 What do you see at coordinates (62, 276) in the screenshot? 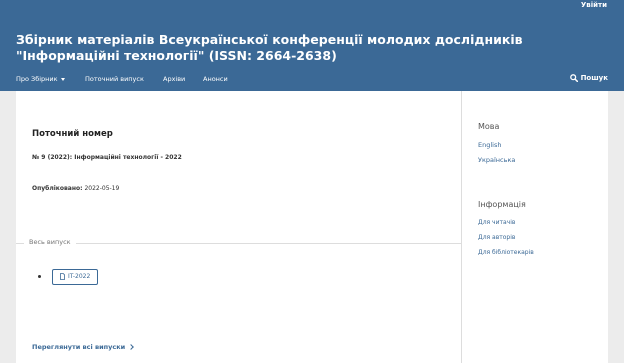
I see `file-icon` at bounding box center [62, 276].